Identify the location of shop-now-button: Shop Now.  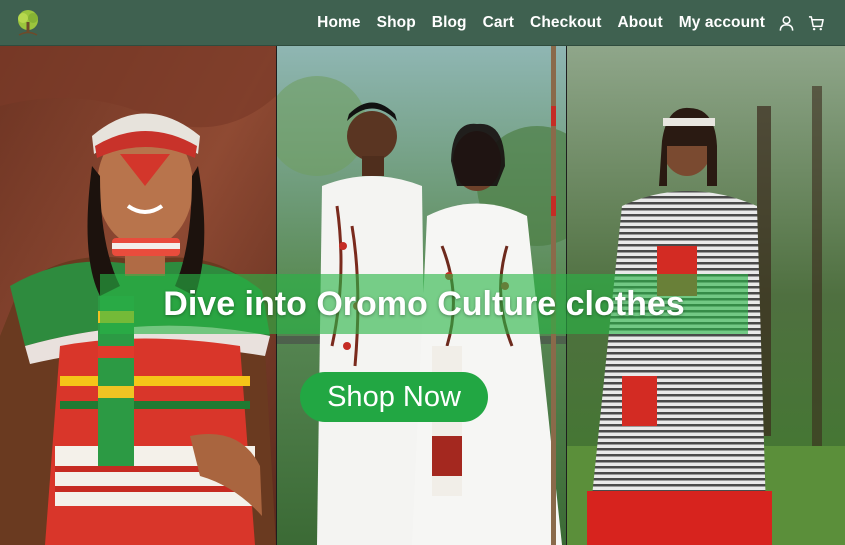
(394, 397).